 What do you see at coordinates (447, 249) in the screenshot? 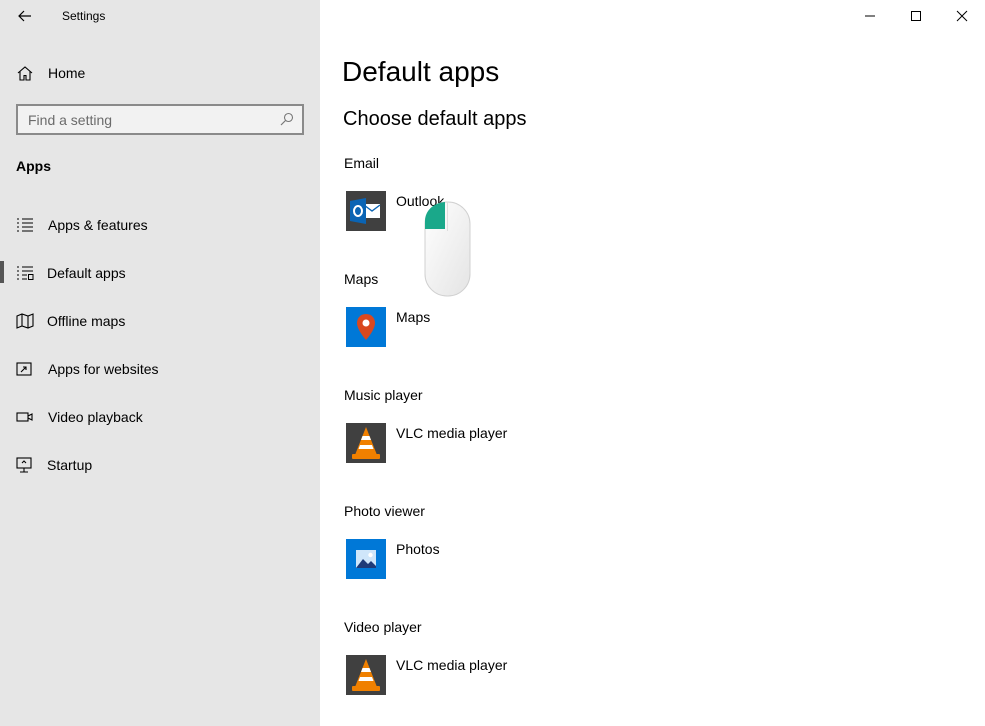
I see `mouse-cursor-icon` at bounding box center [447, 249].